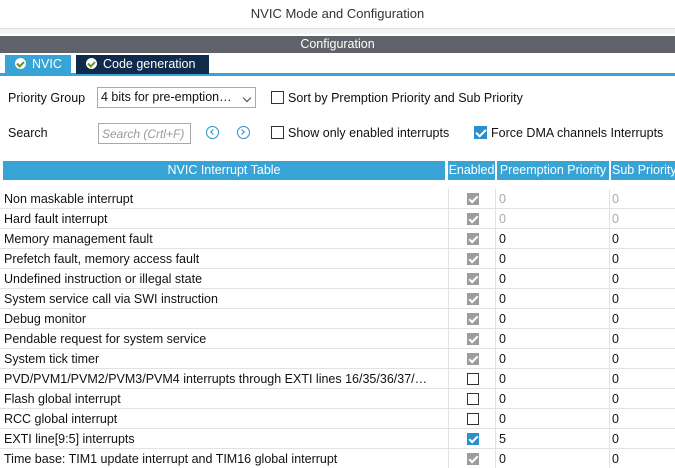 The image size is (675, 468). Describe the element at coordinates (337, 199) in the screenshot. I see `table-row: Non maskable interrupt 0 0` at that location.